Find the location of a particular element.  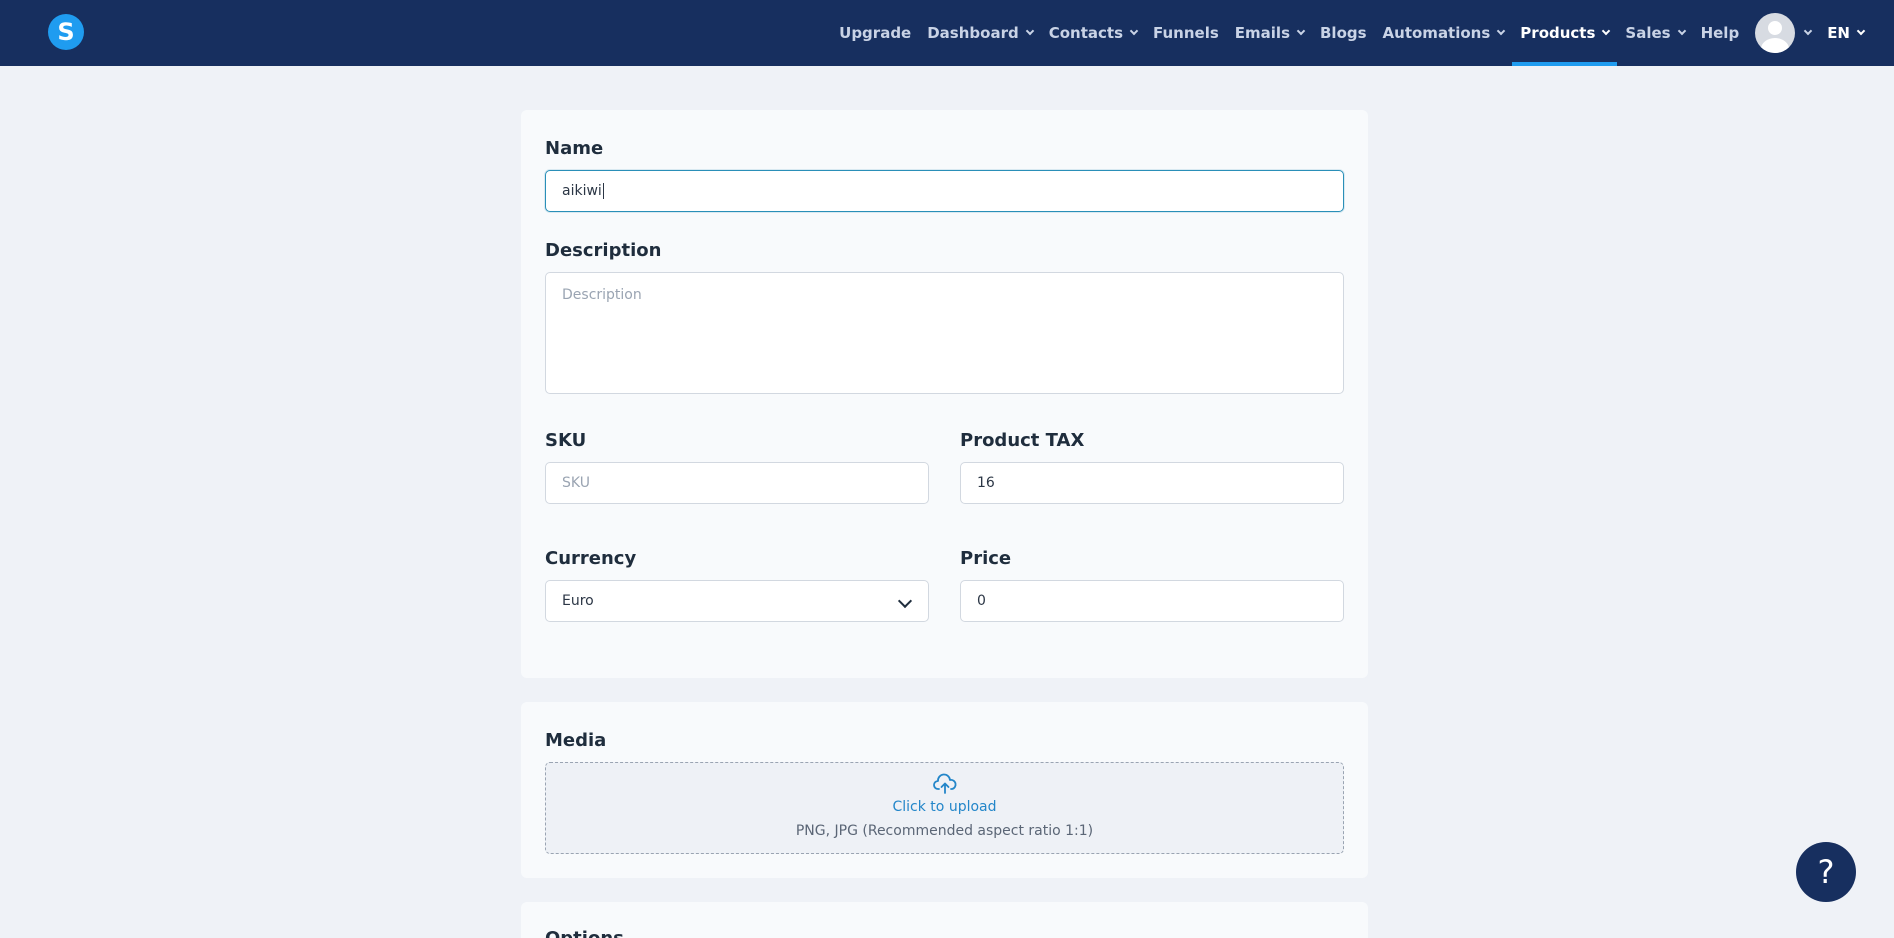

nav-help-label: Help is located at coordinates (1720, 33).